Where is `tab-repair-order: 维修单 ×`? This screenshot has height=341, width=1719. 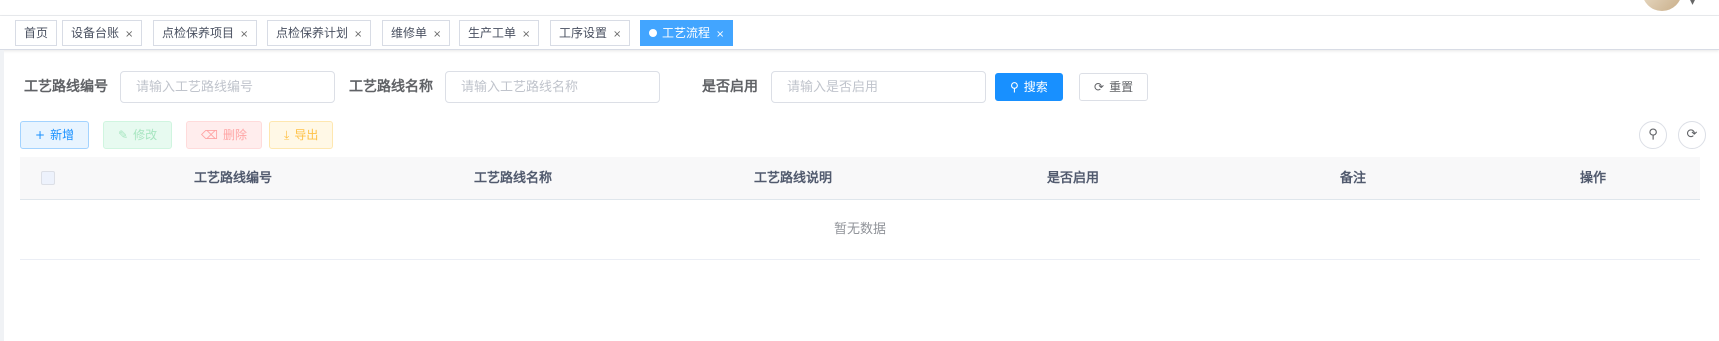
tab-repair-order: 维修单 × is located at coordinates (416, 33).